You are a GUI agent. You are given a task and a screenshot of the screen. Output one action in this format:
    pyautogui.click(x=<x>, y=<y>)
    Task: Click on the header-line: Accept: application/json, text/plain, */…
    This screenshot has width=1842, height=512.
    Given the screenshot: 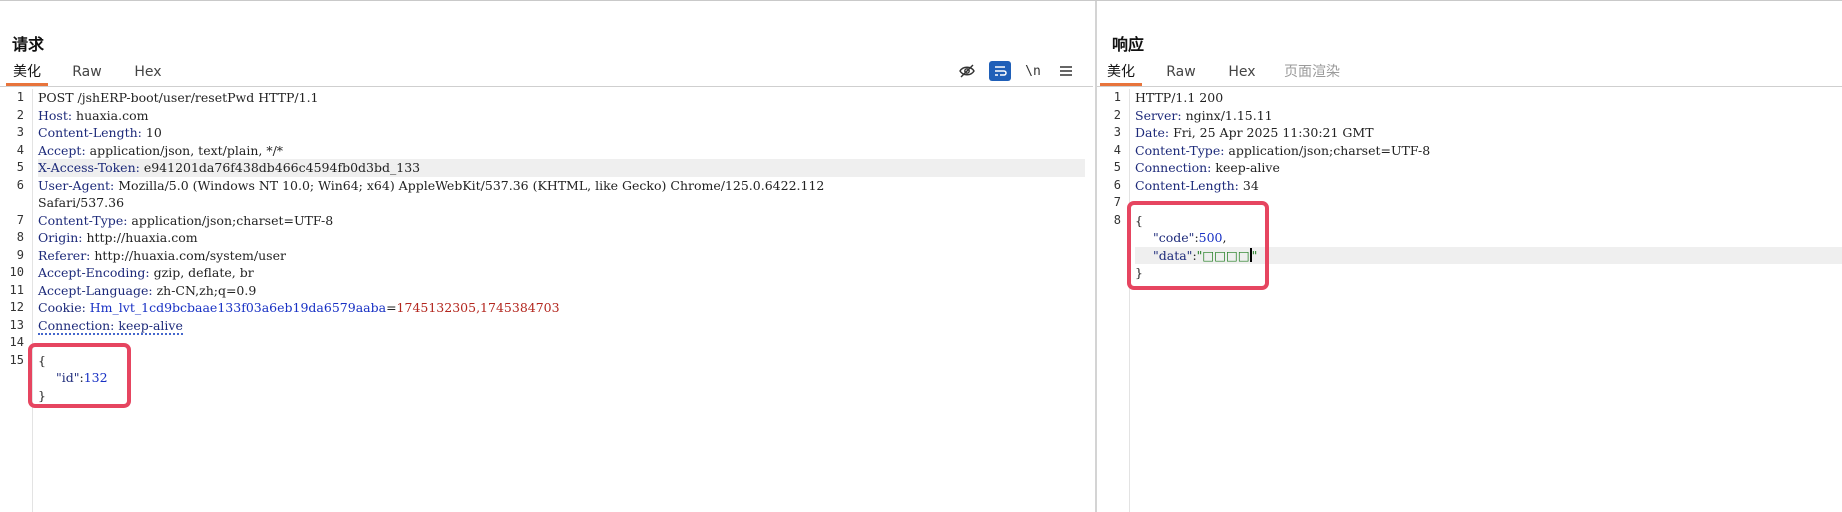 What is the action you would take?
    pyautogui.click(x=561, y=151)
    